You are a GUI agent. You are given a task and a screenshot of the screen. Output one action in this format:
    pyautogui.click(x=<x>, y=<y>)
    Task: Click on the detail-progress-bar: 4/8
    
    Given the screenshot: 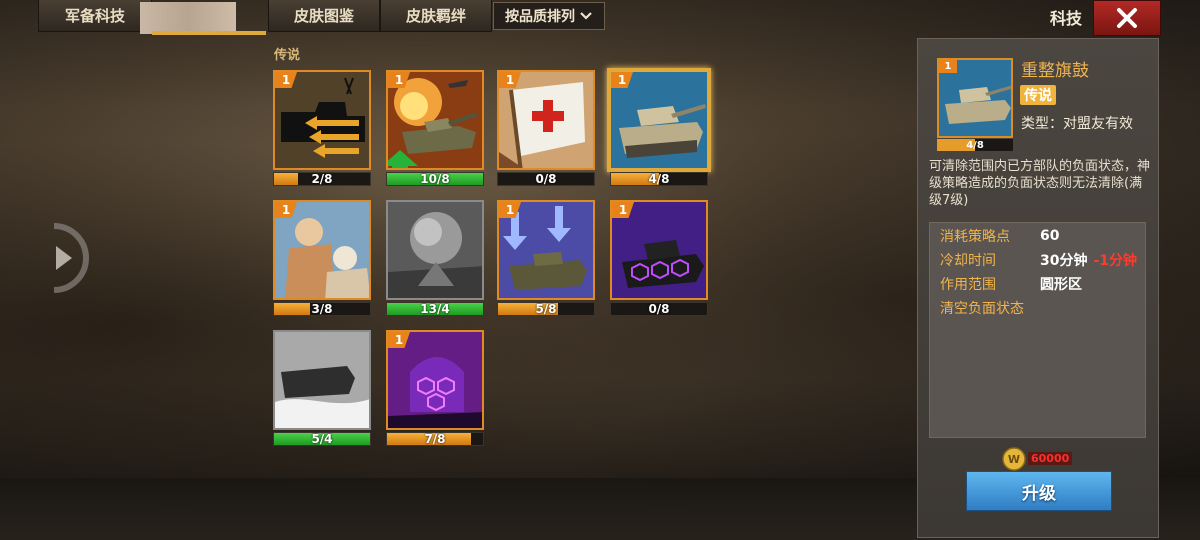 What is the action you would take?
    pyautogui.click(x=975, y=145)
    